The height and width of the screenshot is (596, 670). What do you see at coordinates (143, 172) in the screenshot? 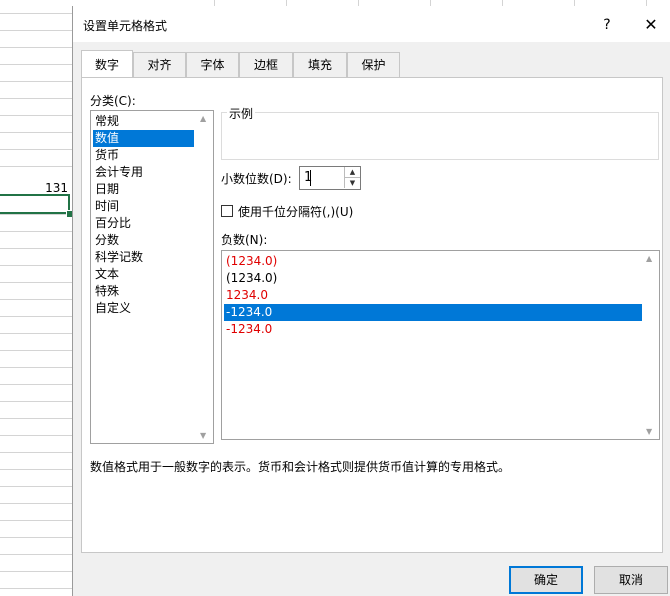
I see `list-item: 会计专用` at bounding box center [143, 172].